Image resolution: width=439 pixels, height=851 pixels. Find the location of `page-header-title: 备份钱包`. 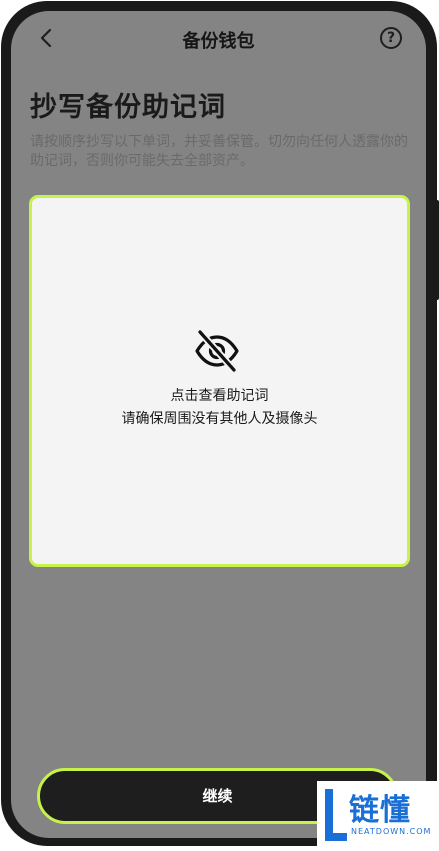

page-header-title: 备份钱包 is located at coordinates (218, 41).